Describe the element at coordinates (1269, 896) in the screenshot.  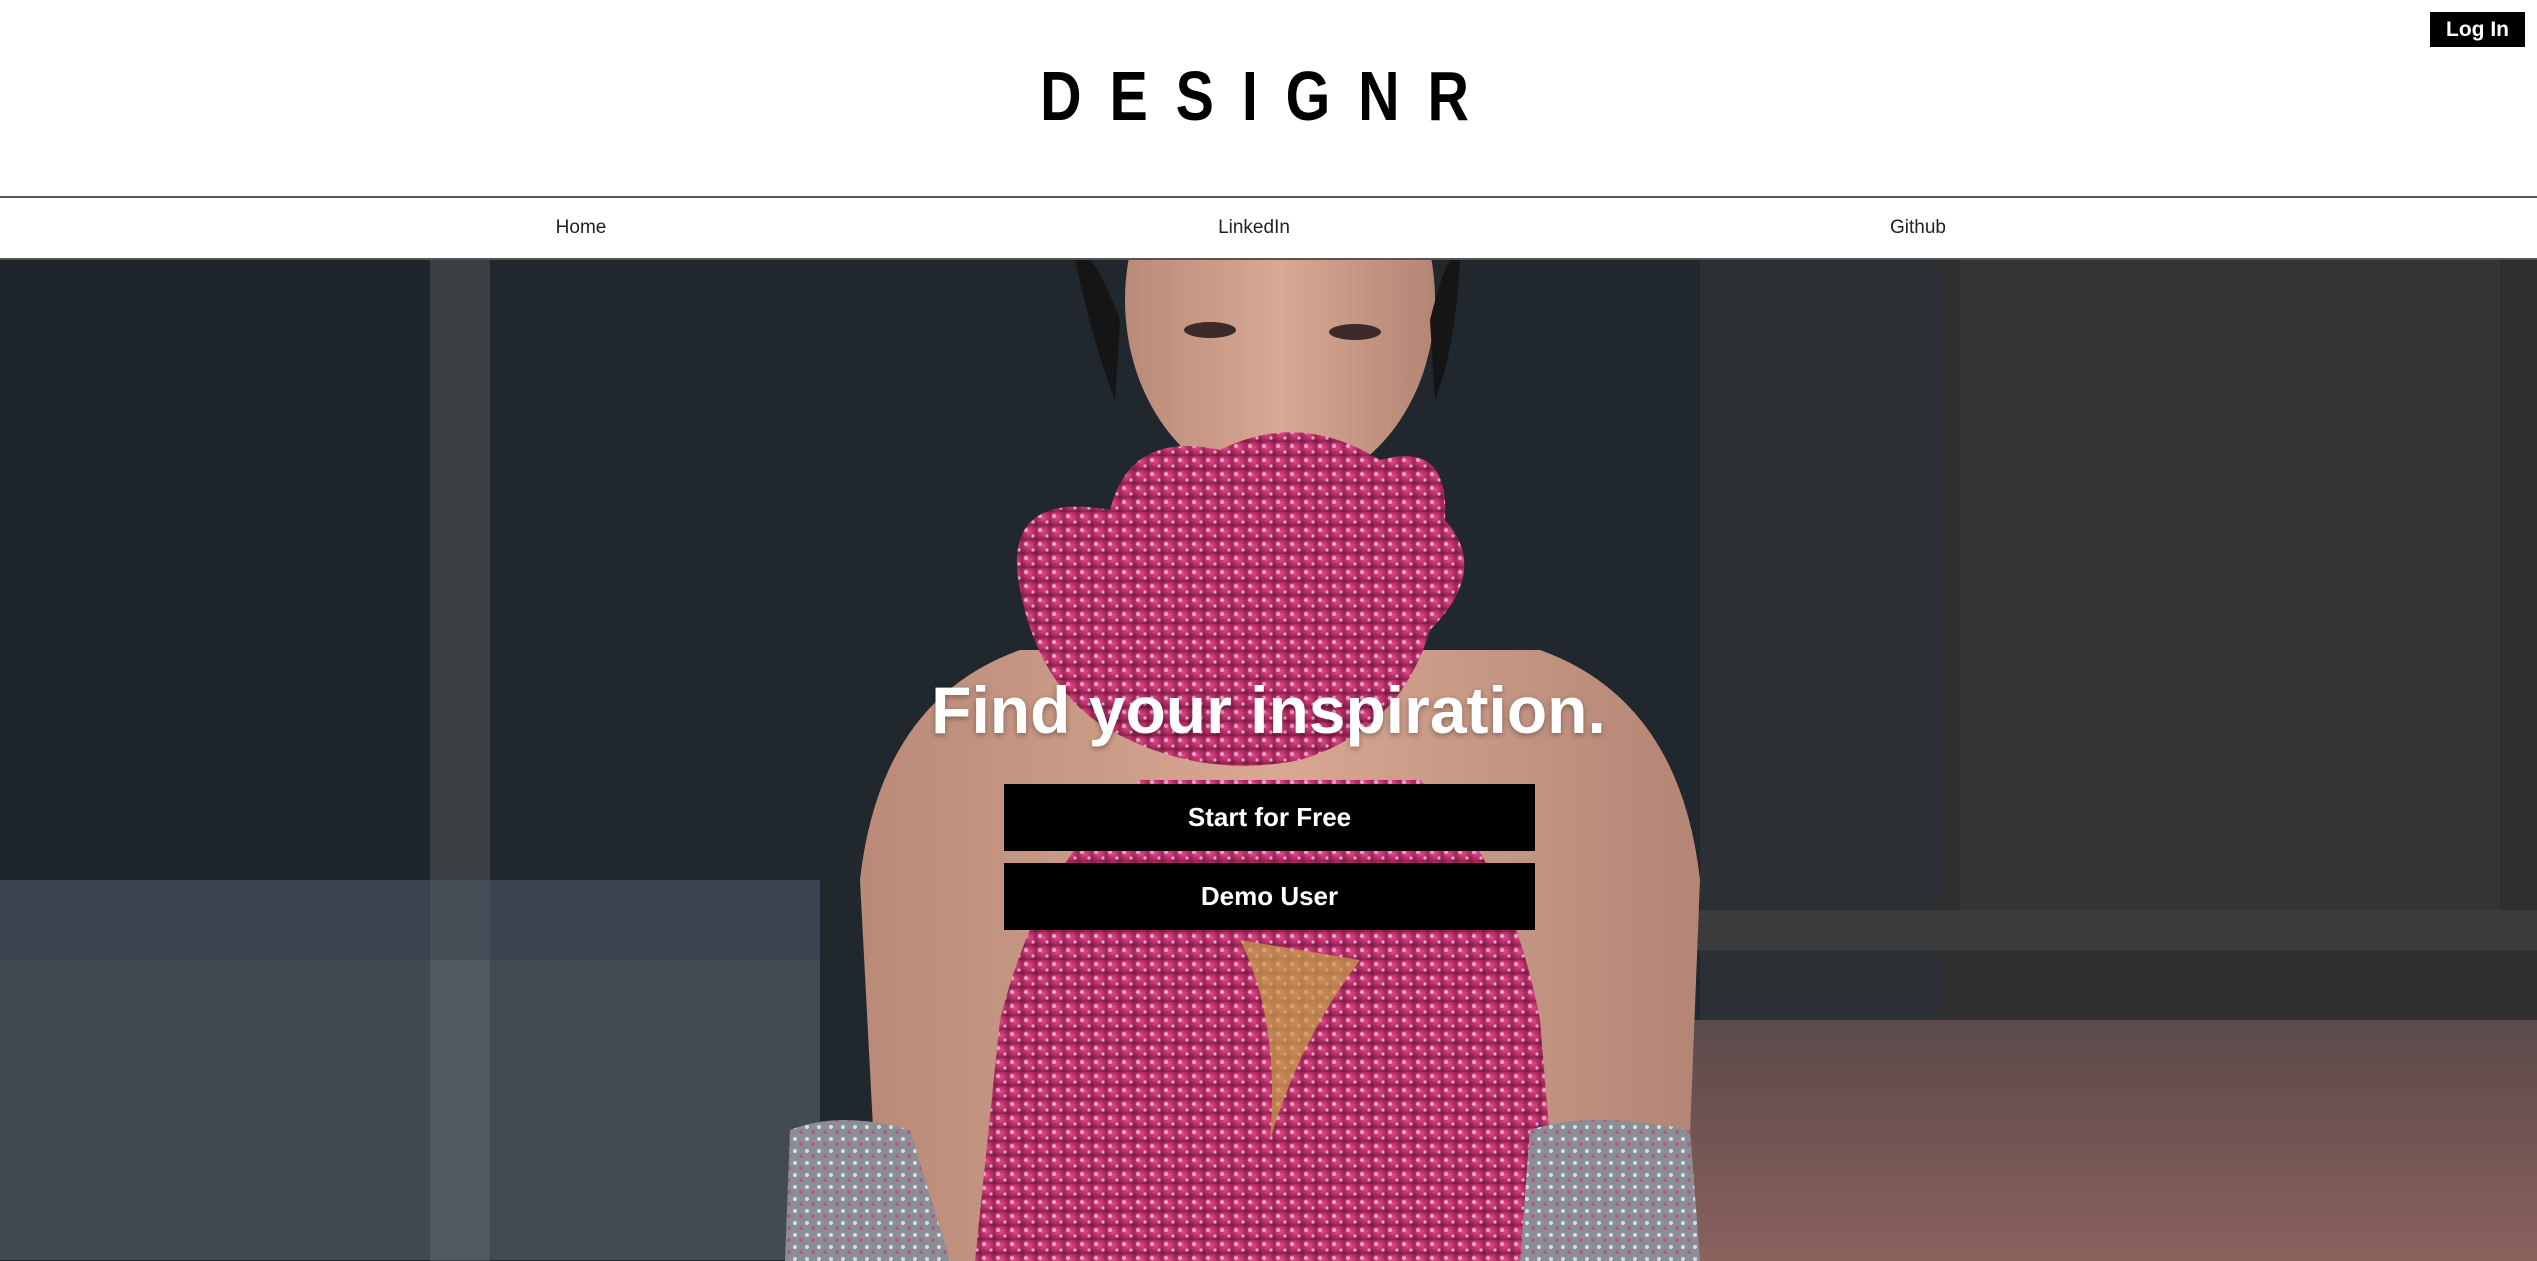
I see `demo-user-button: Demo User` at that location.